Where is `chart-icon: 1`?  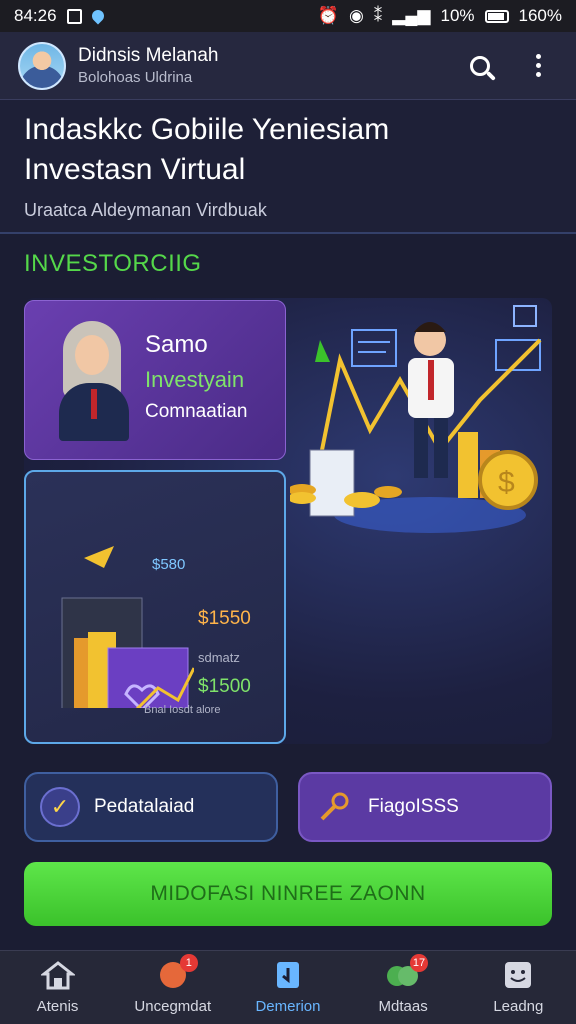 chart-icon: 1 is located at coordinates (177, 972).